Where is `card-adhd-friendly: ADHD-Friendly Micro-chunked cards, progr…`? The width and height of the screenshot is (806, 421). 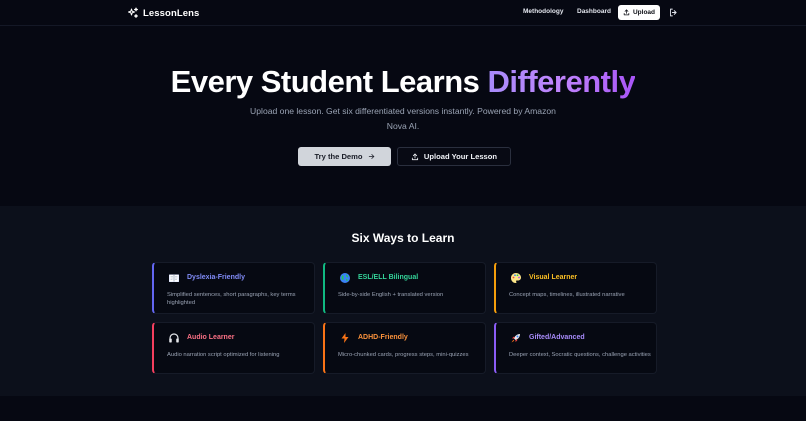 card-adhd-friendly: ADHD-Friendly Micro-chunked cards, progr… is located at coordinates (404, 348).